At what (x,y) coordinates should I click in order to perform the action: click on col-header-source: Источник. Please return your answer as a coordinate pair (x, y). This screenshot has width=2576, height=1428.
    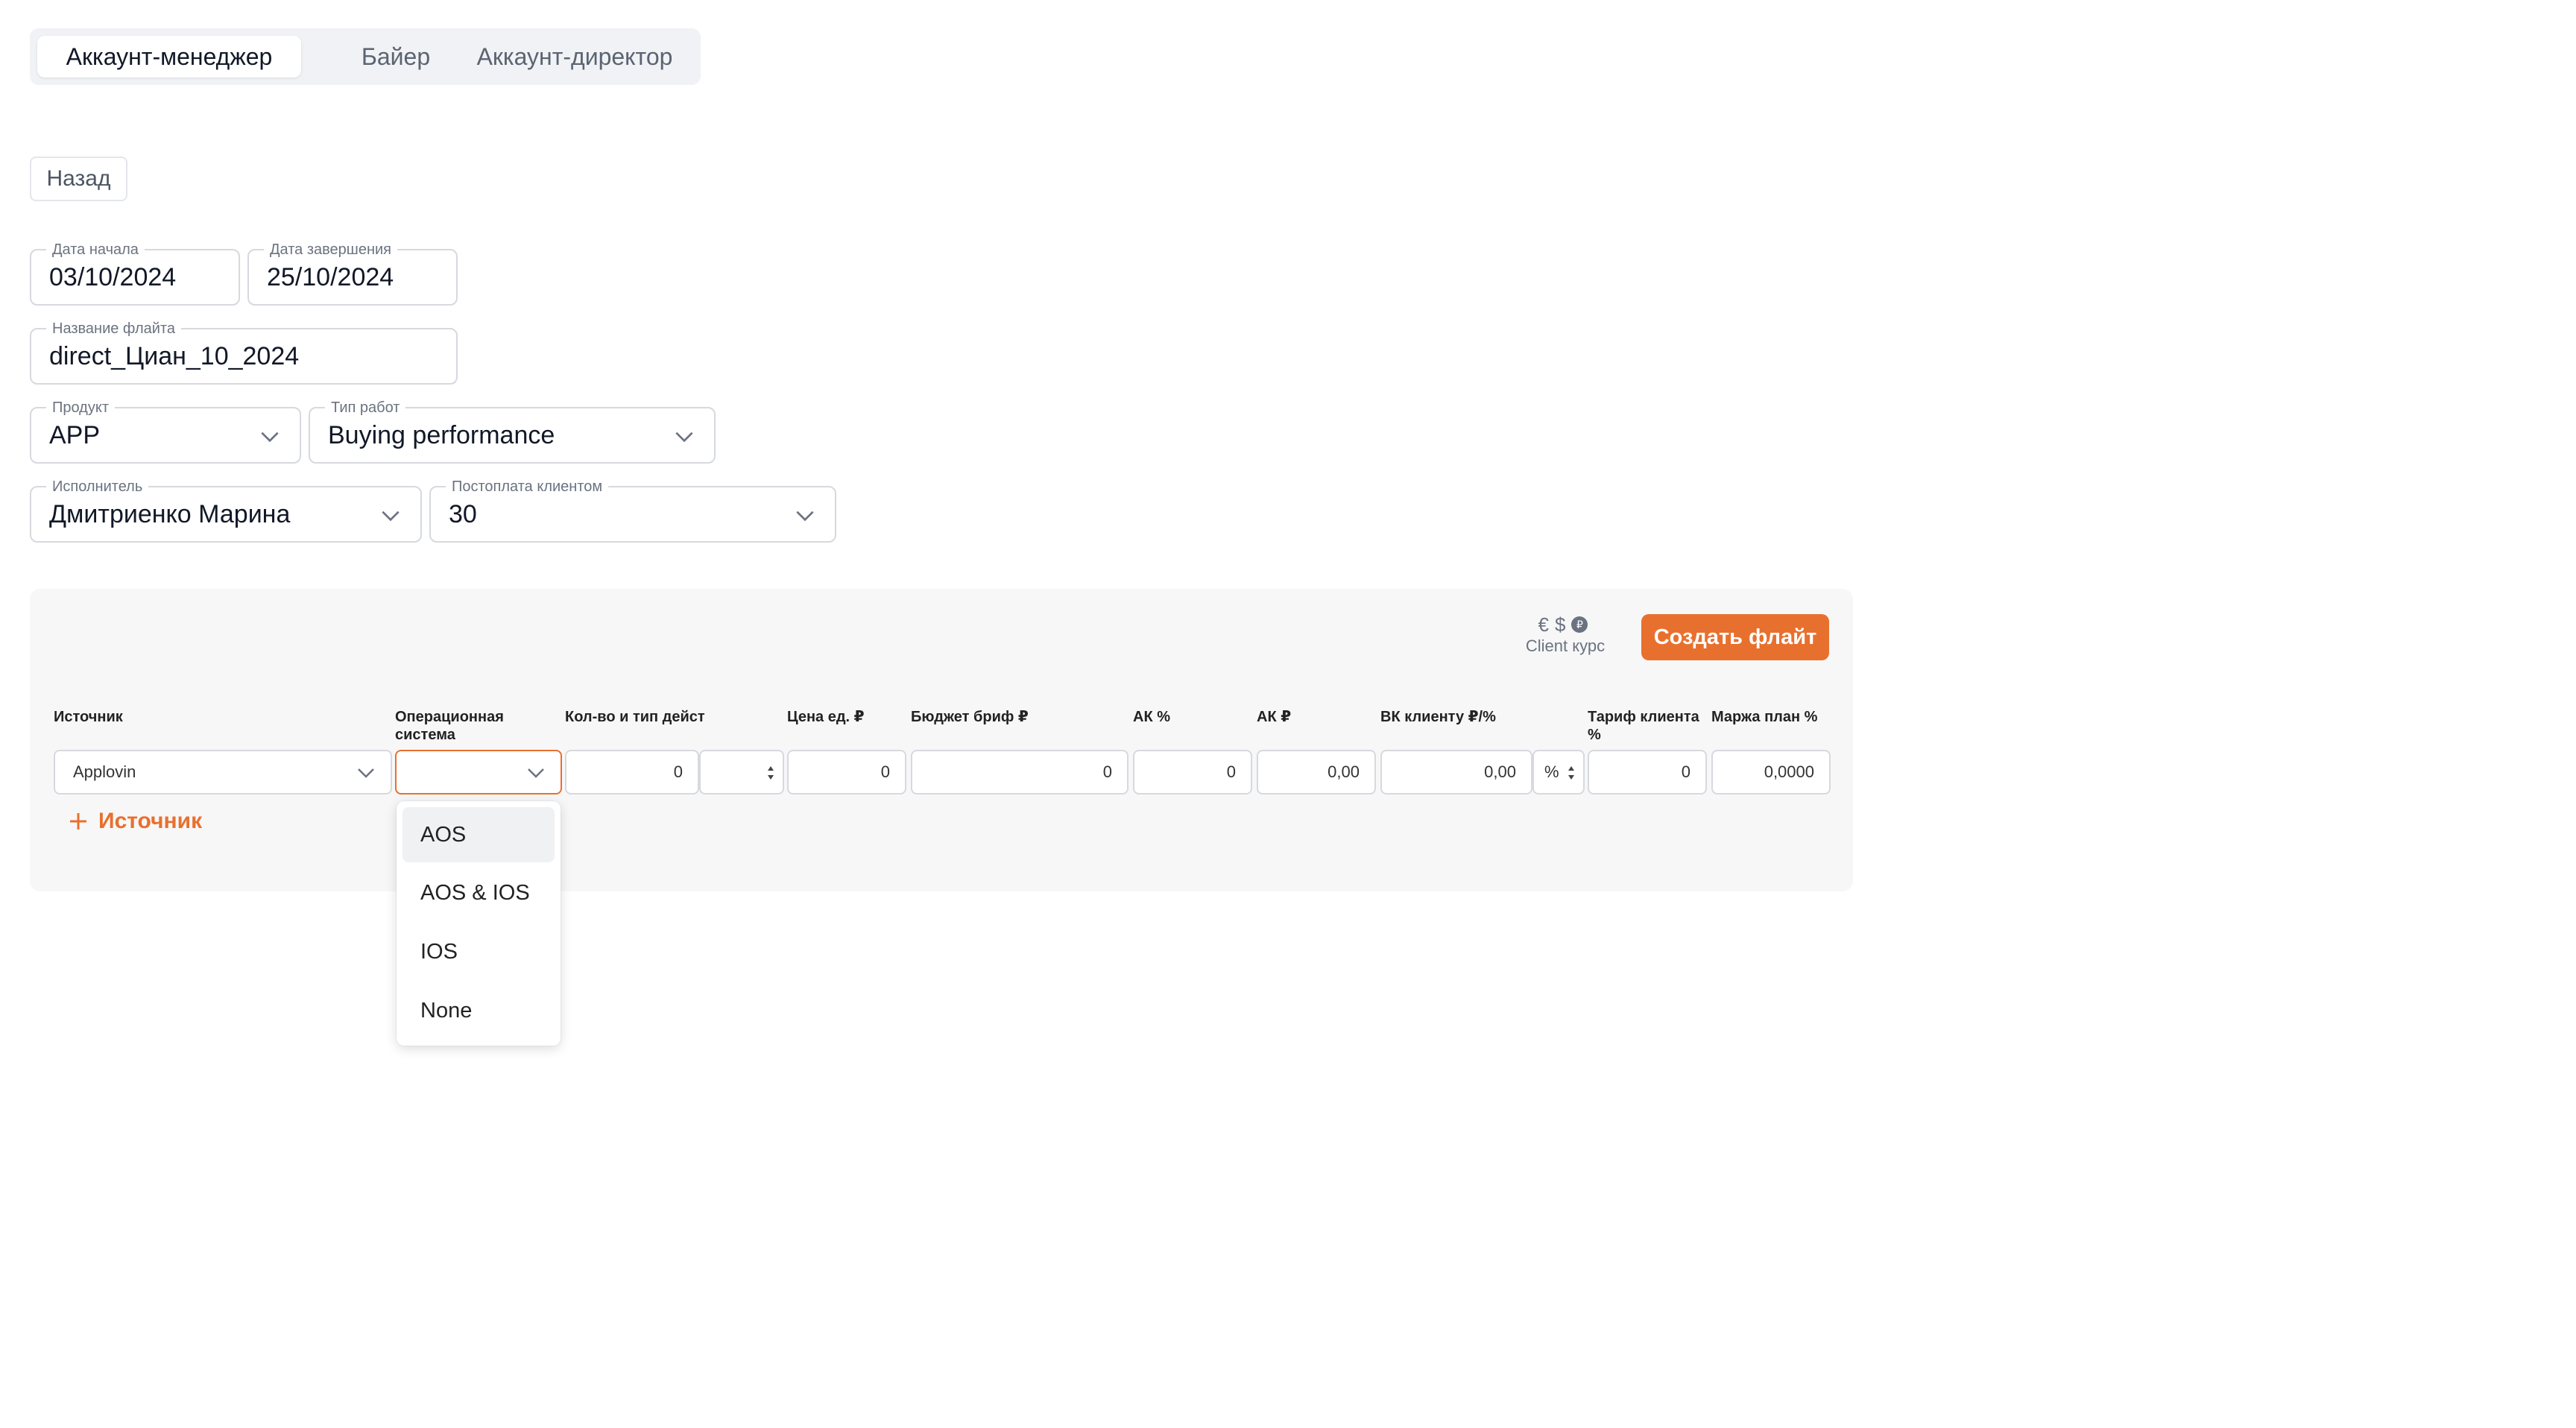
    Looking at the image, I should click on (89, 717).